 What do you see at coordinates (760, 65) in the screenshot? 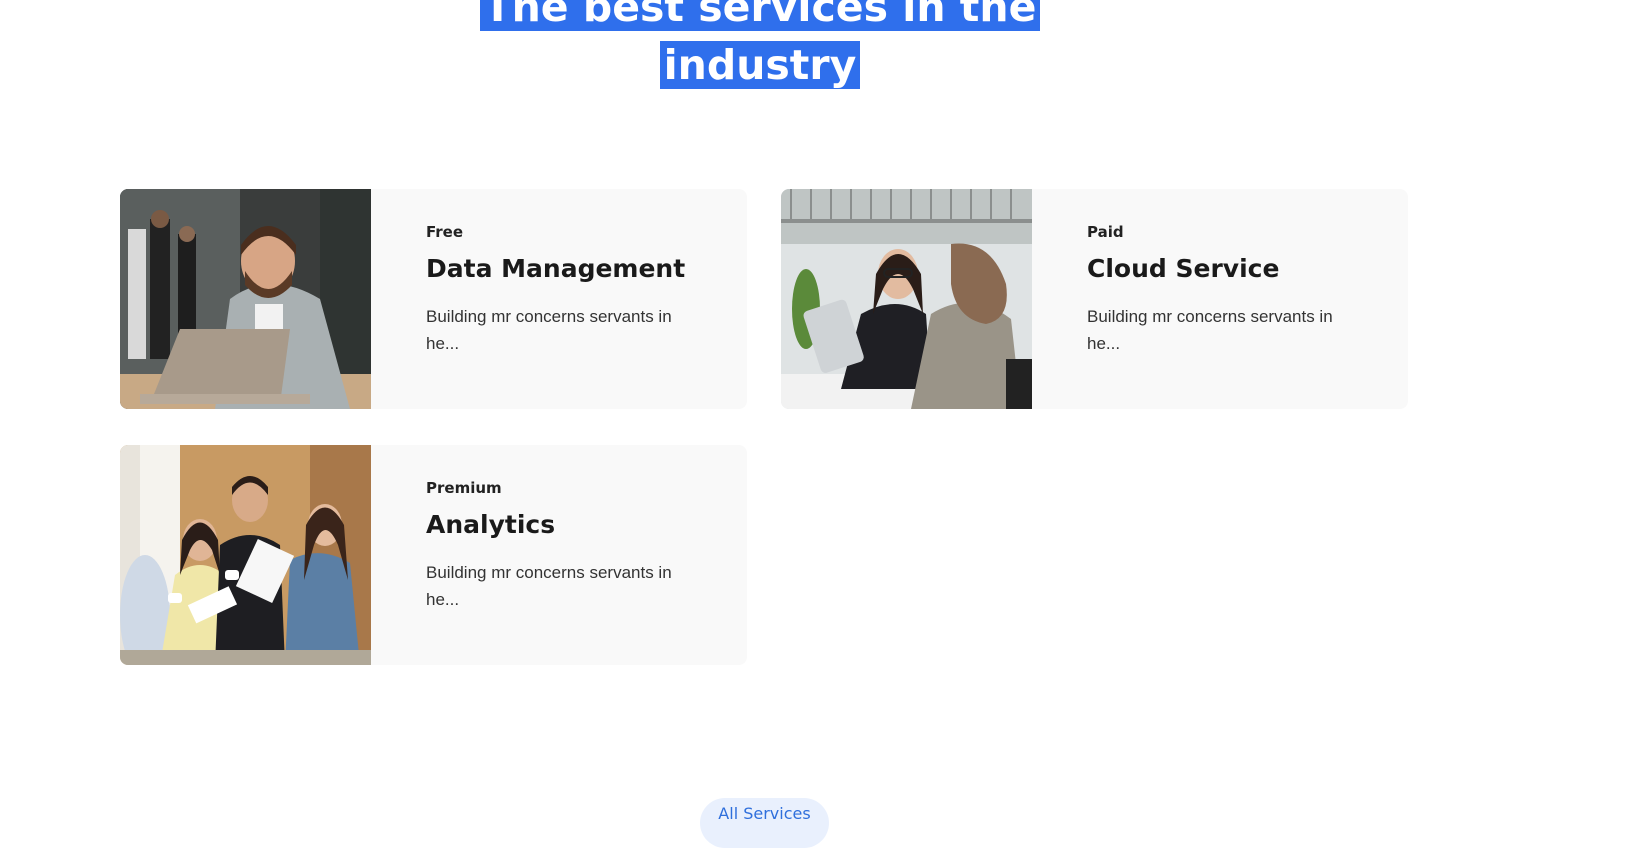
I see `heading-line-2: industry` at bounding box center [760, 65].